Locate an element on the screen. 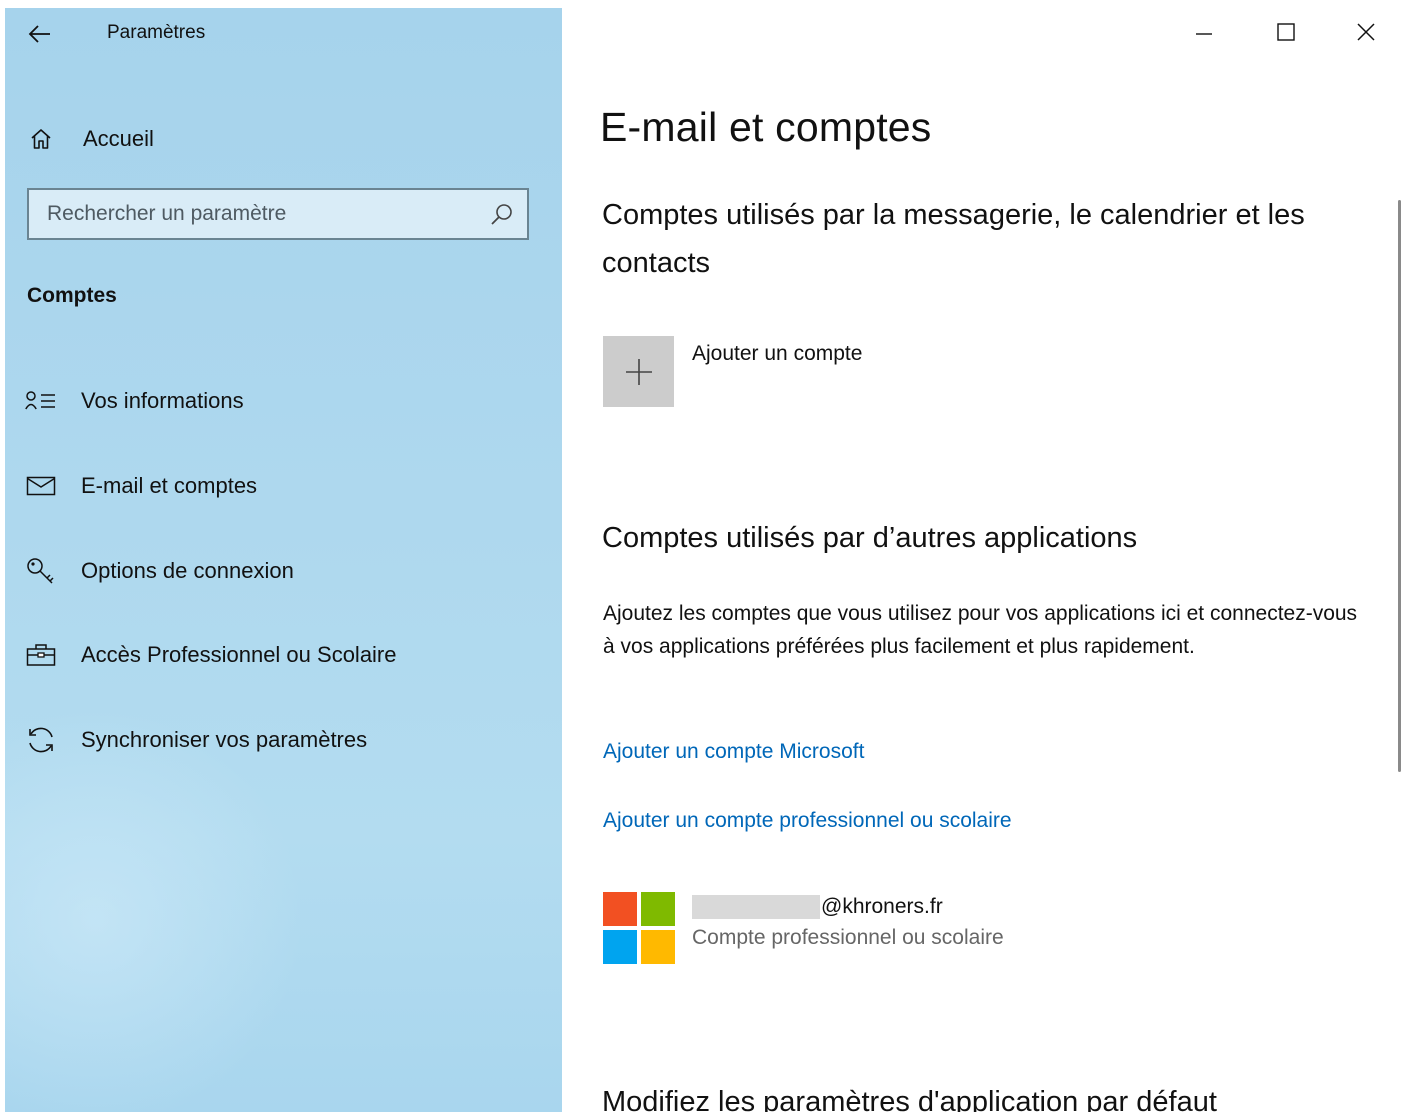 Image resolution: width=1408 pixels, height=1112 pixels. sidebar-item-options-connexion: Options de connexion is located at coordinates (283, 571).